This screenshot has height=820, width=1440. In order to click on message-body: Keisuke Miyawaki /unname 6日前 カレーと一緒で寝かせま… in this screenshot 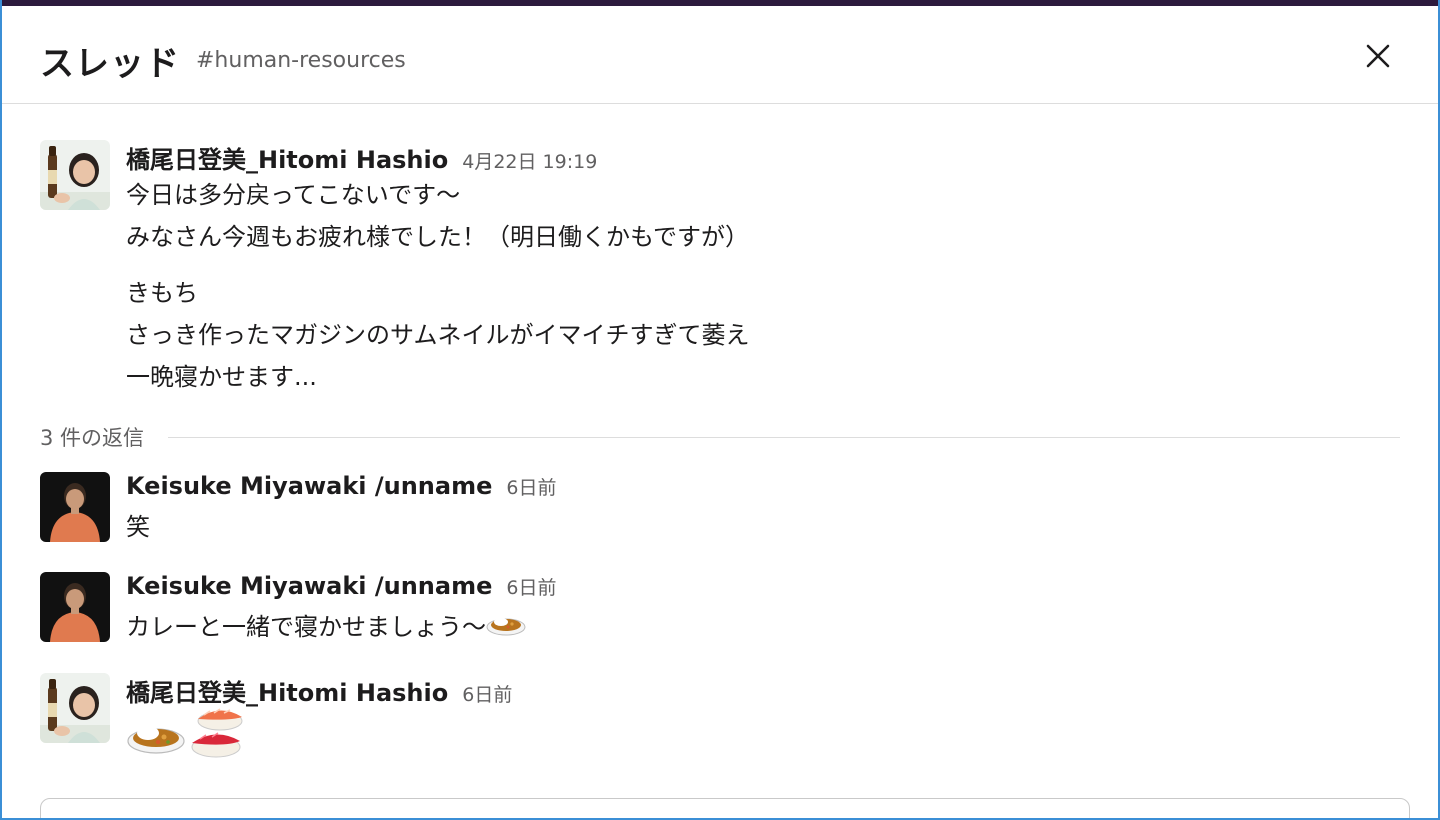, I will do `click(763, 611)`.